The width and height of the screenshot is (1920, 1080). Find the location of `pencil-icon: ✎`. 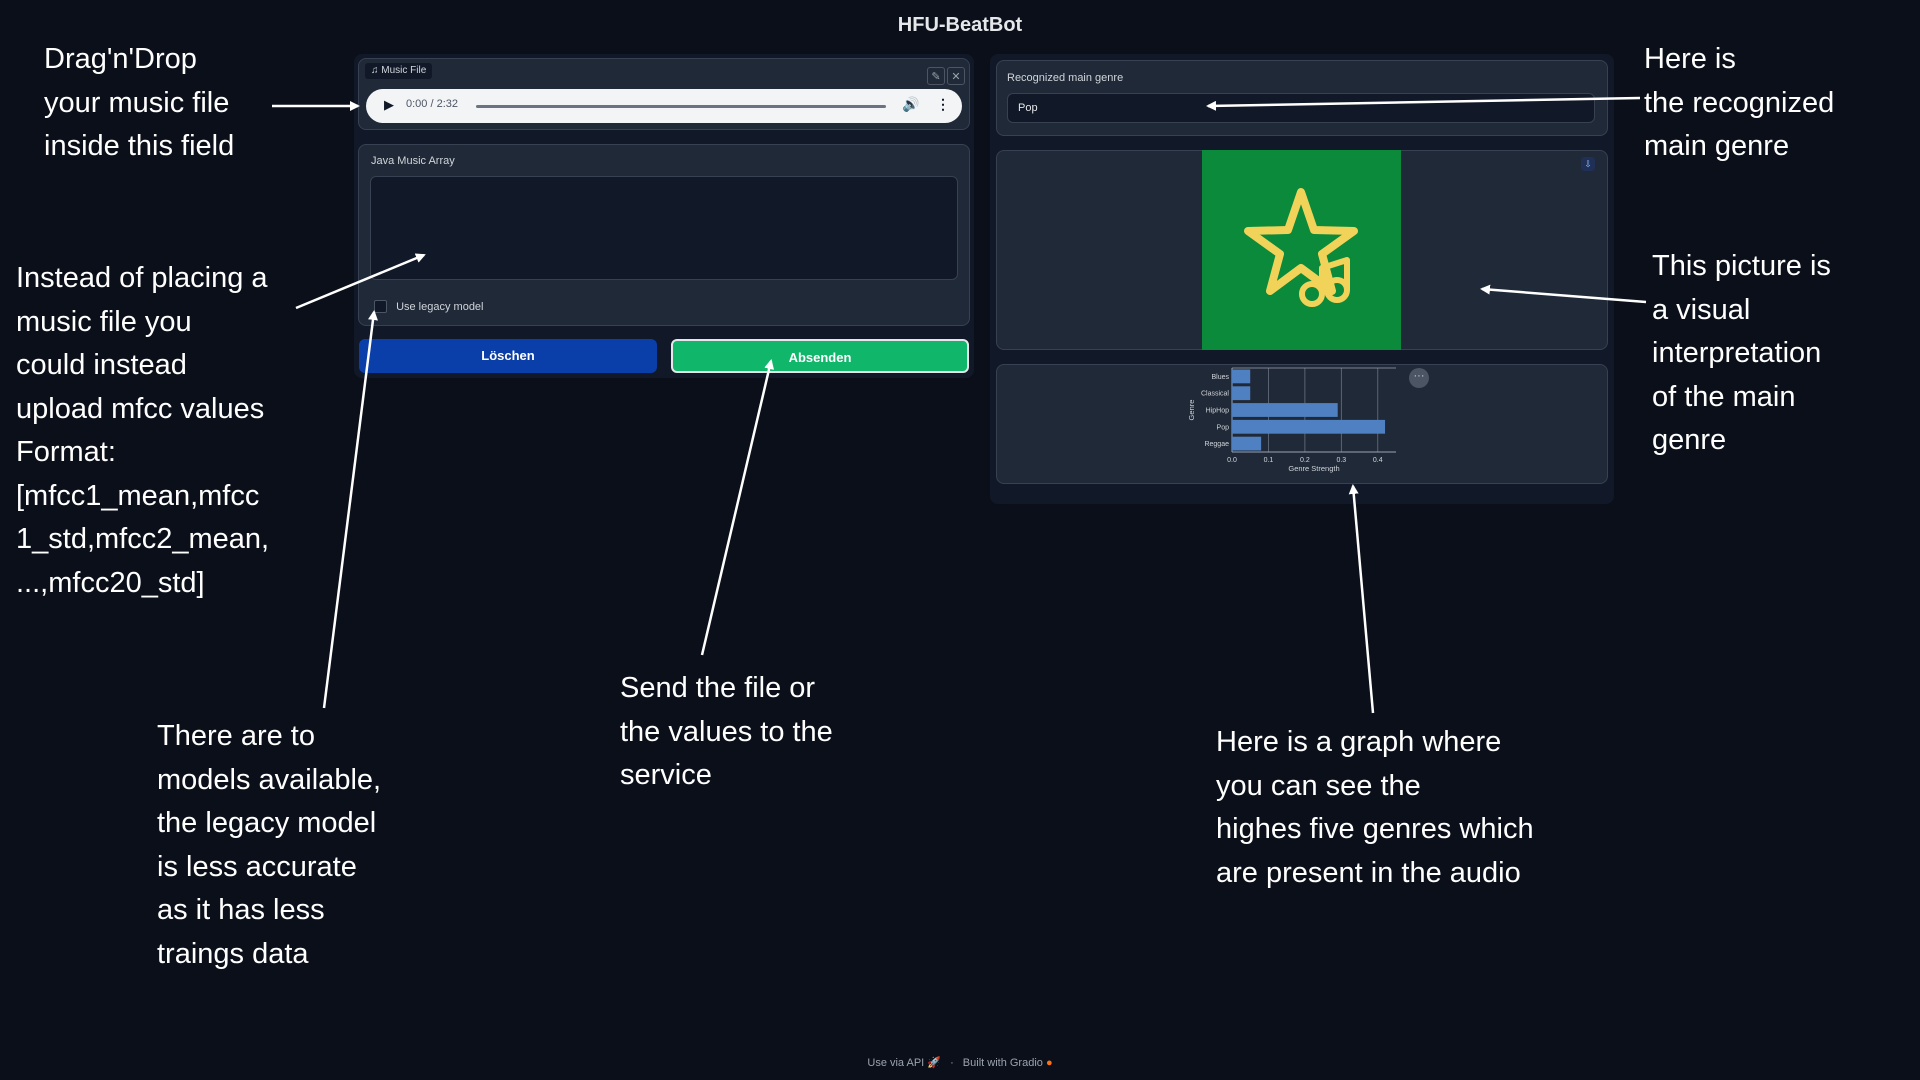

pencil-icon: ✎ is located at coordinates (936, 76).